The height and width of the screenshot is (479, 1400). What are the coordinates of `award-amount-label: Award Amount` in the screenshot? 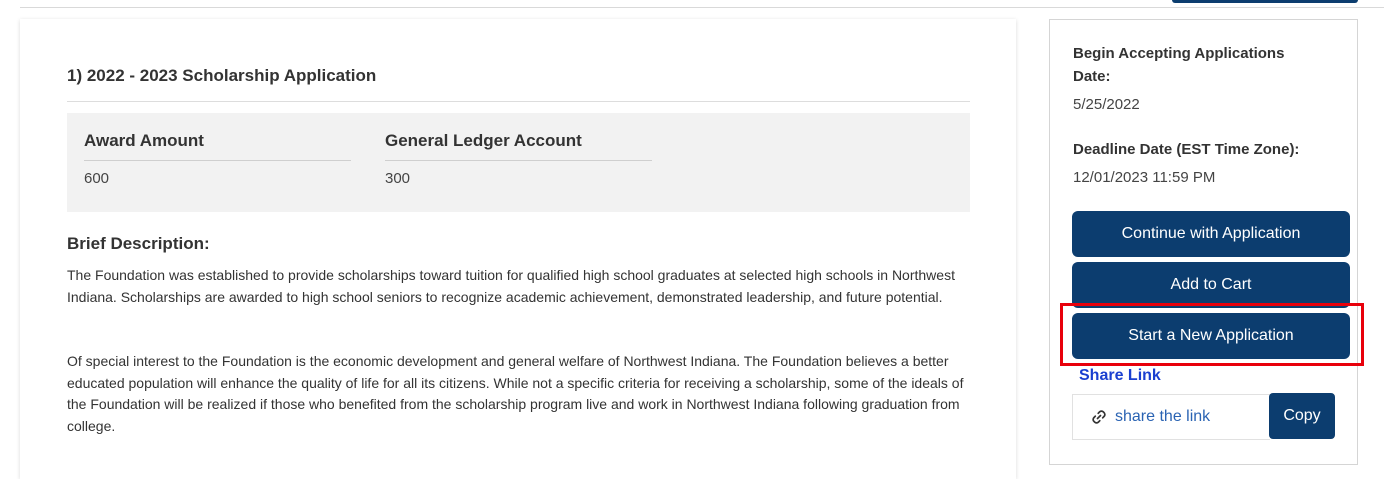 It's located at (217, 146).